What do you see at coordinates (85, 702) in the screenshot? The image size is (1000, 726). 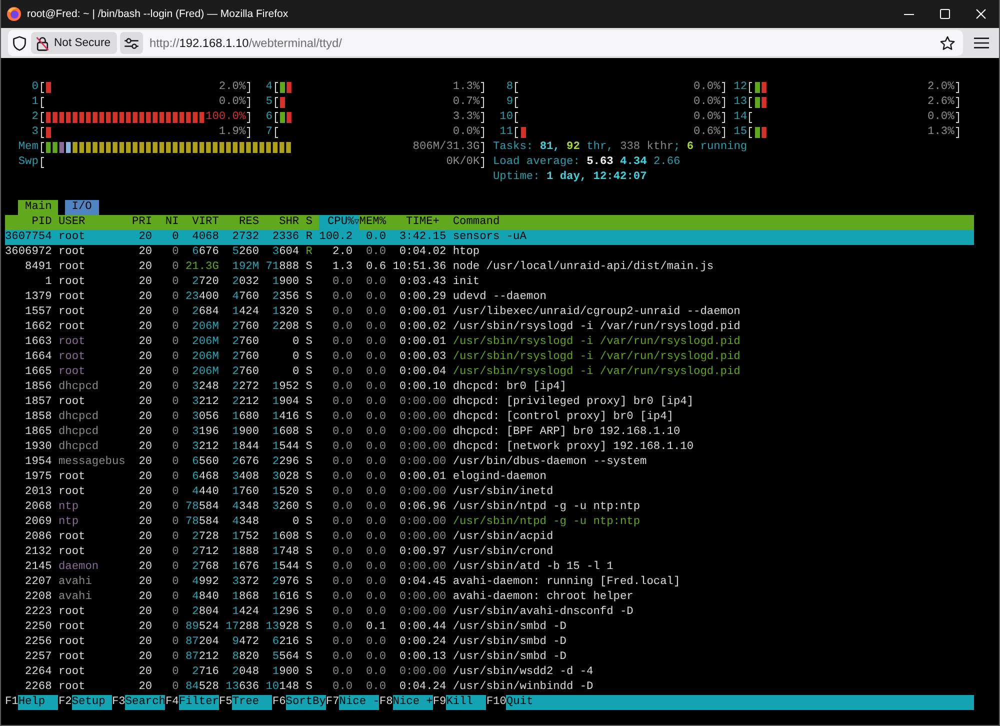 I see `function-key-button: F2Setup` at bounding box center [85, 702].